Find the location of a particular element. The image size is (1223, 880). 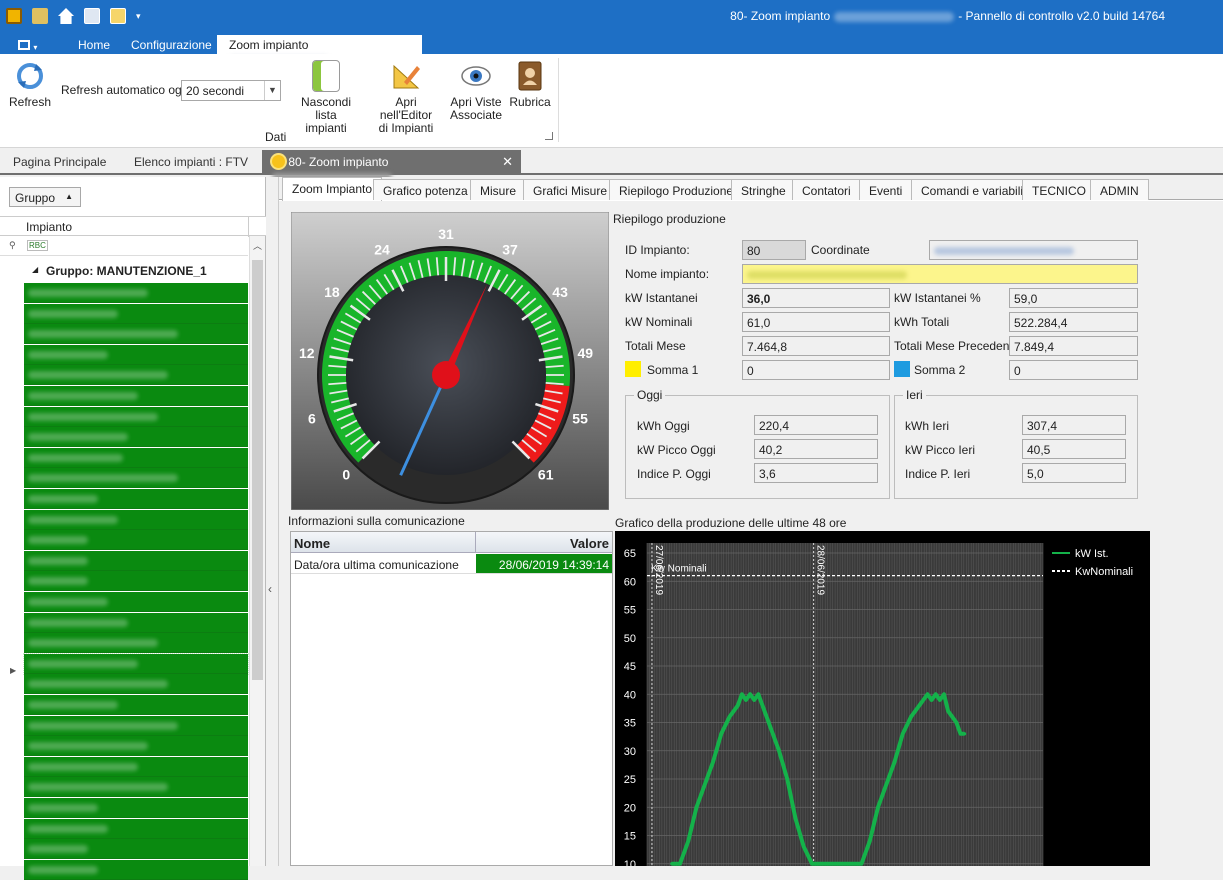

auto-refresh-select: 20 secondi ▼ is located at coordinates (231, 90).